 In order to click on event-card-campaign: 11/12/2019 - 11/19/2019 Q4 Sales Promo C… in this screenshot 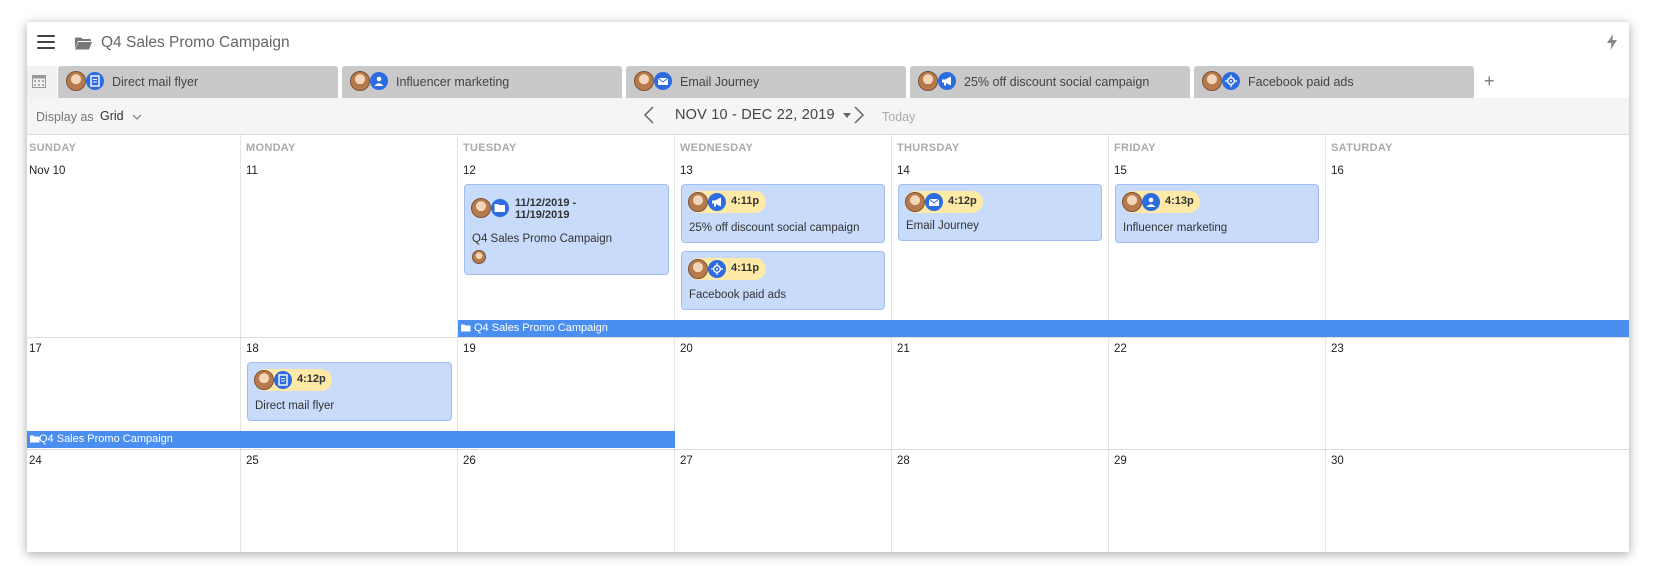, I will do `click(566, 229)`.